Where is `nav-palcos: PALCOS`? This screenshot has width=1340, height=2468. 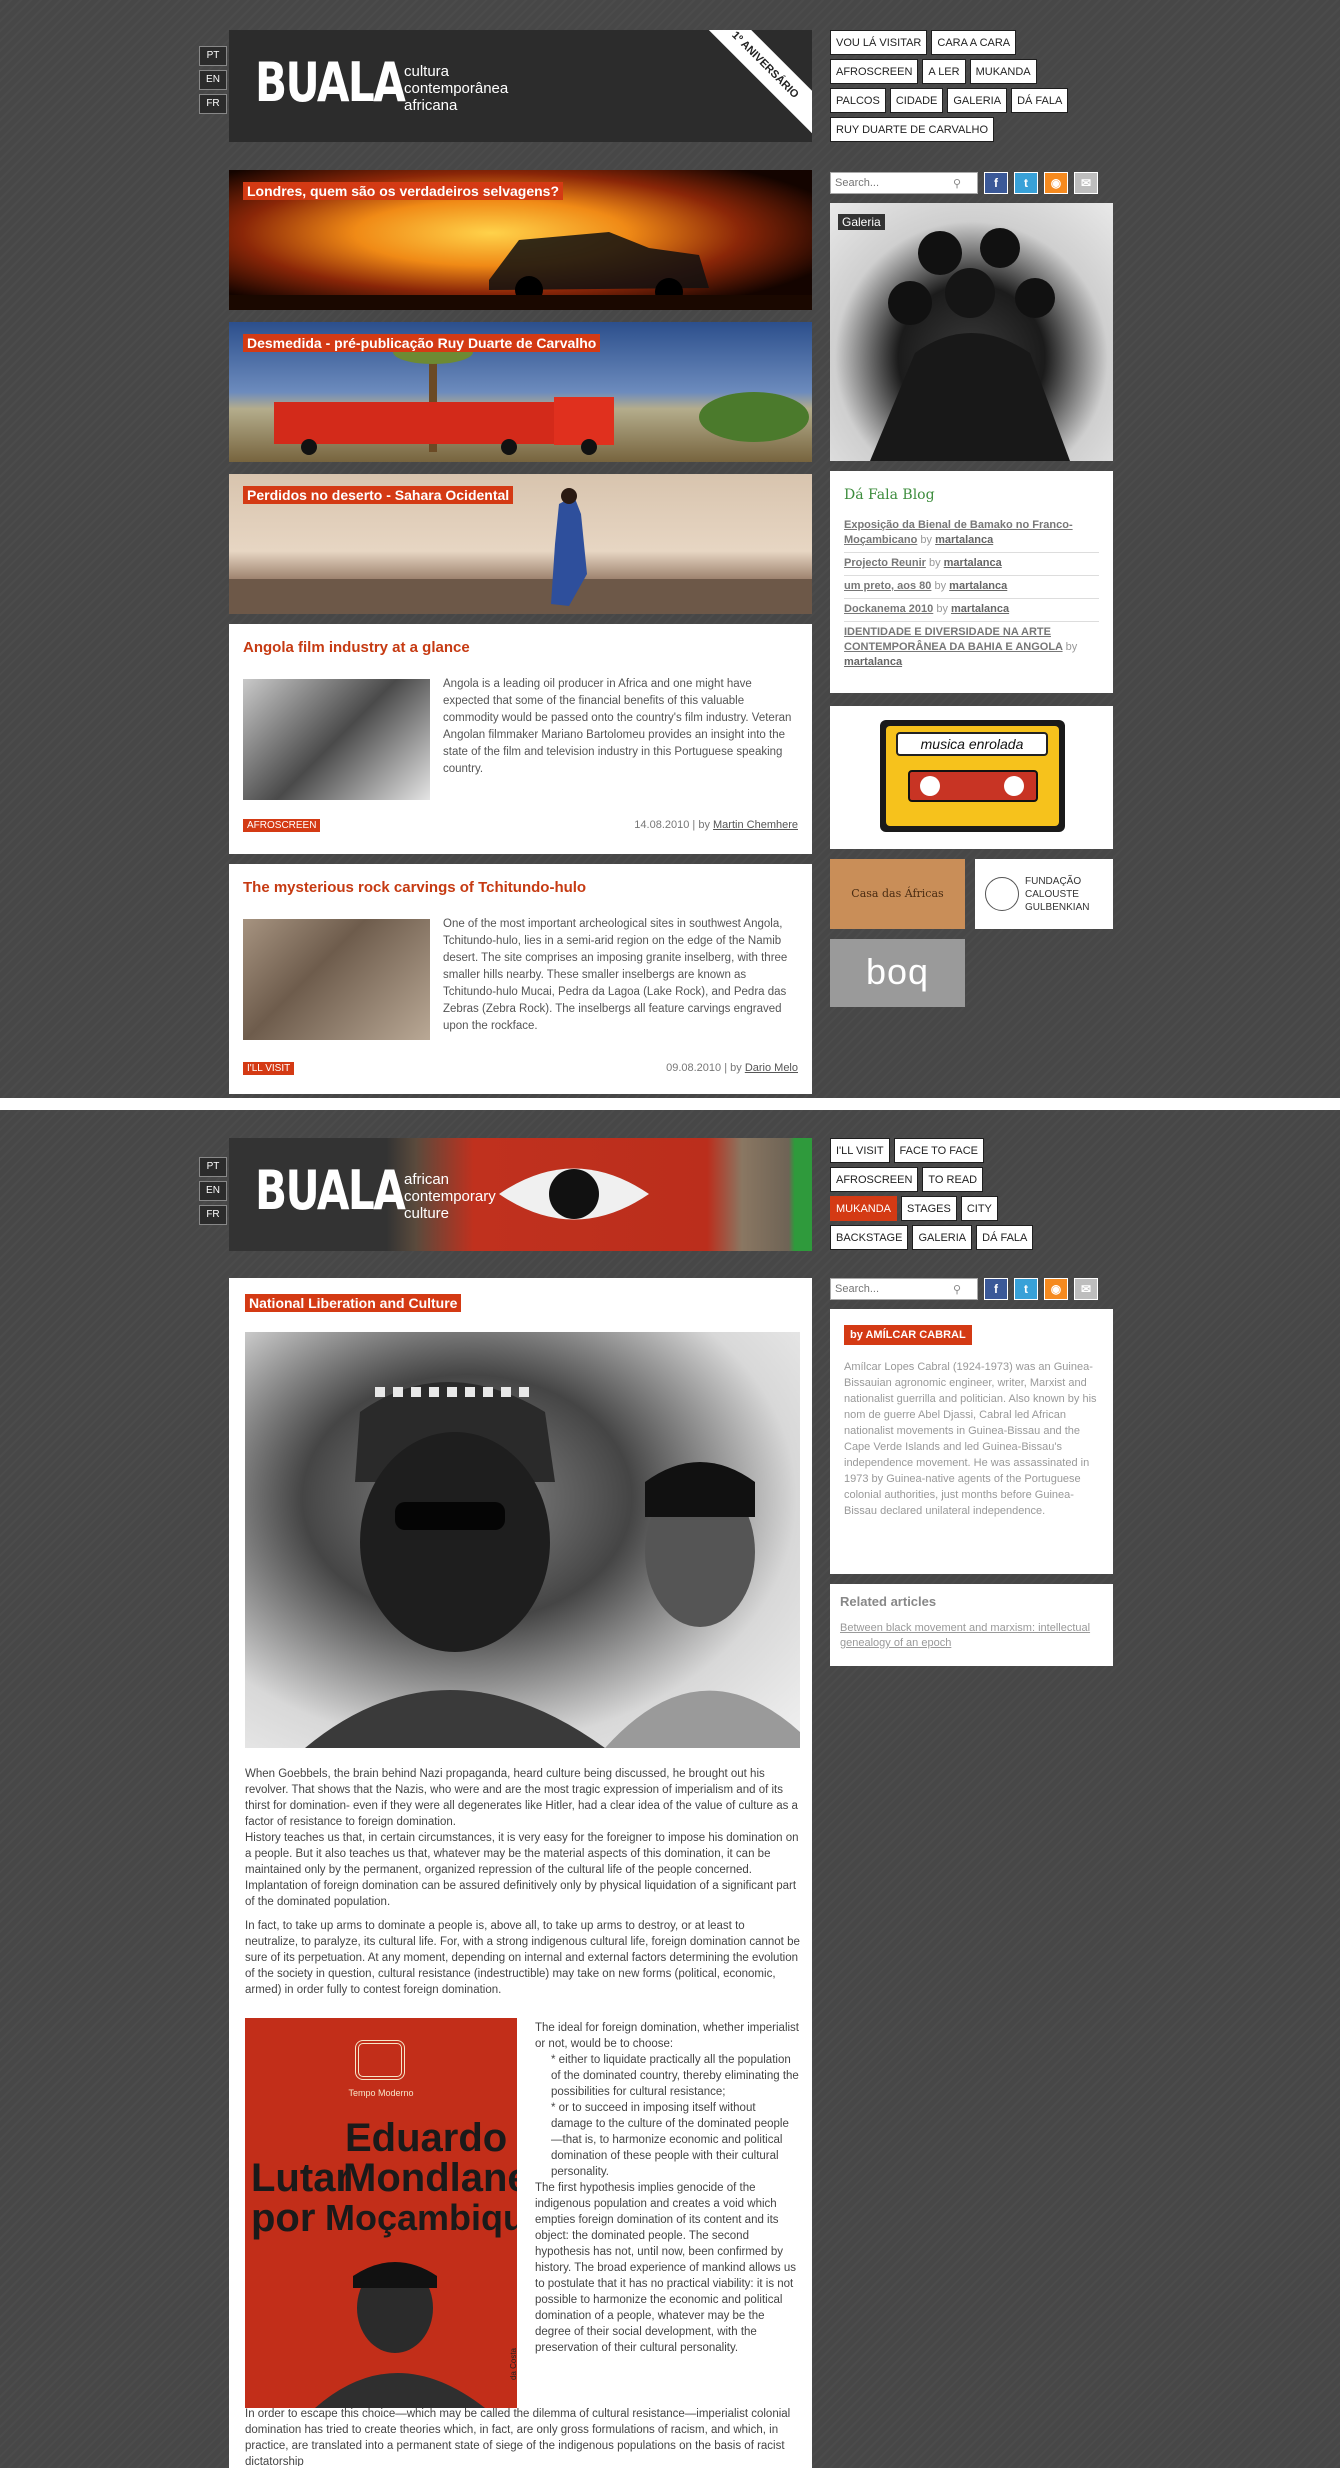 nav-palcos: PALCOS is located at coordinates (858, 100).